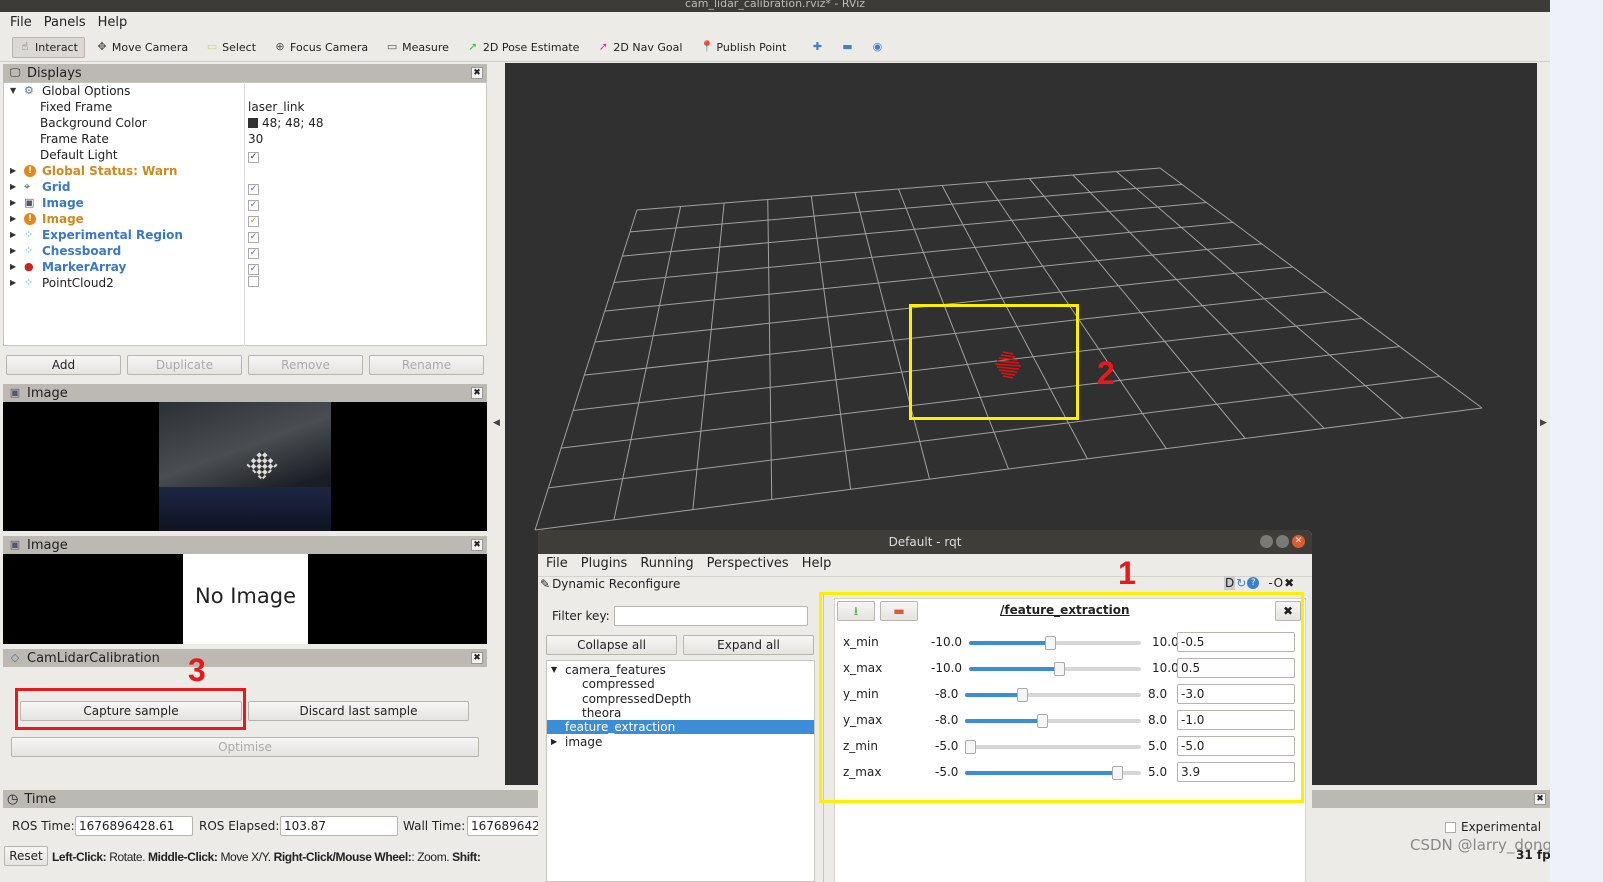  What do you see at coordinates (245, 235) in the screenshot?
I see `display-item-experimental-region: ▶ ⁘ Experimental Region ✓` at bounding box center [245, 235].